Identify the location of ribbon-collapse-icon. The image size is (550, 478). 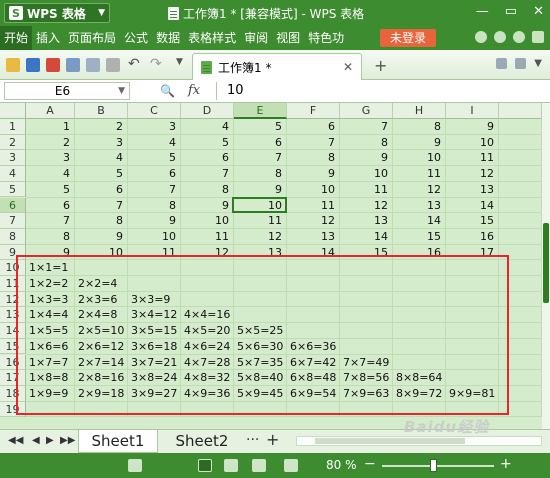
(538, 37).